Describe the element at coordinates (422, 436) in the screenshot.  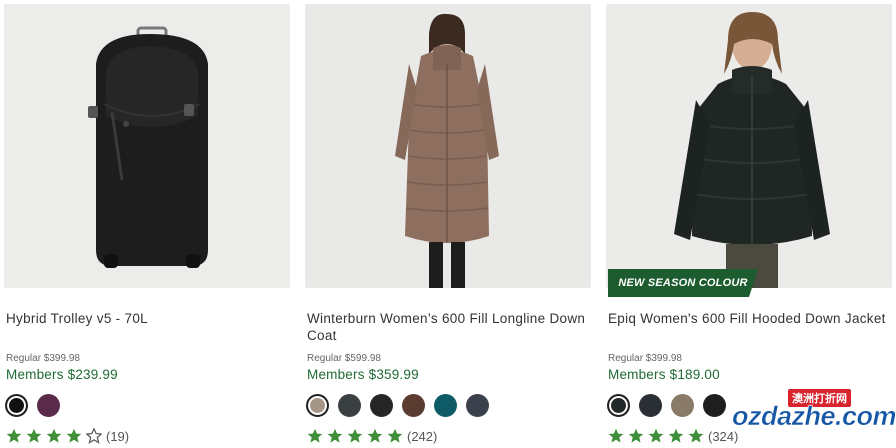
I see `review-count: (242)` at that location.